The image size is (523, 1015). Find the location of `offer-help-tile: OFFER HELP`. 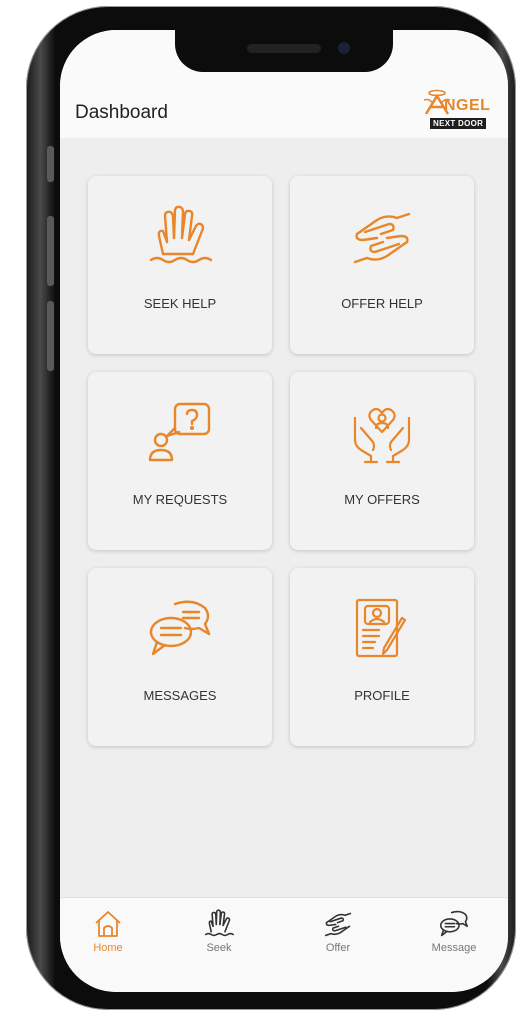

offer-help-tile: OFFER HELP is located at coordinates (382, 265).